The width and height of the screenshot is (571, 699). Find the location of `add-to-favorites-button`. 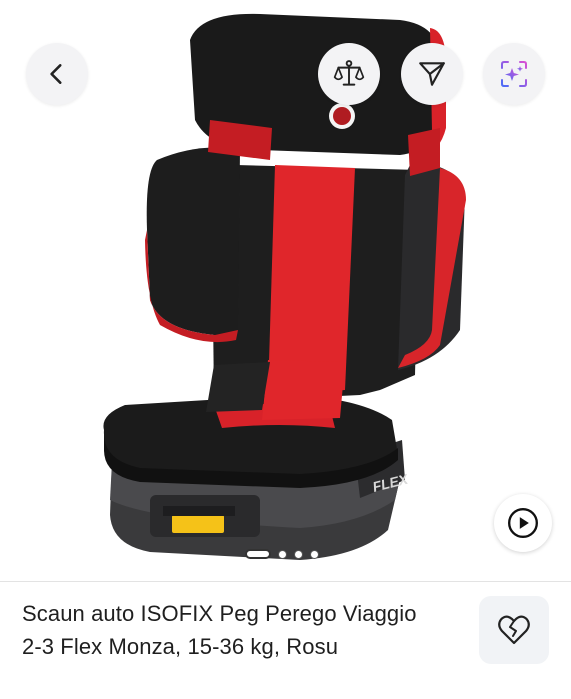

add-to-favorites-button is located at coordinates (514, 630).